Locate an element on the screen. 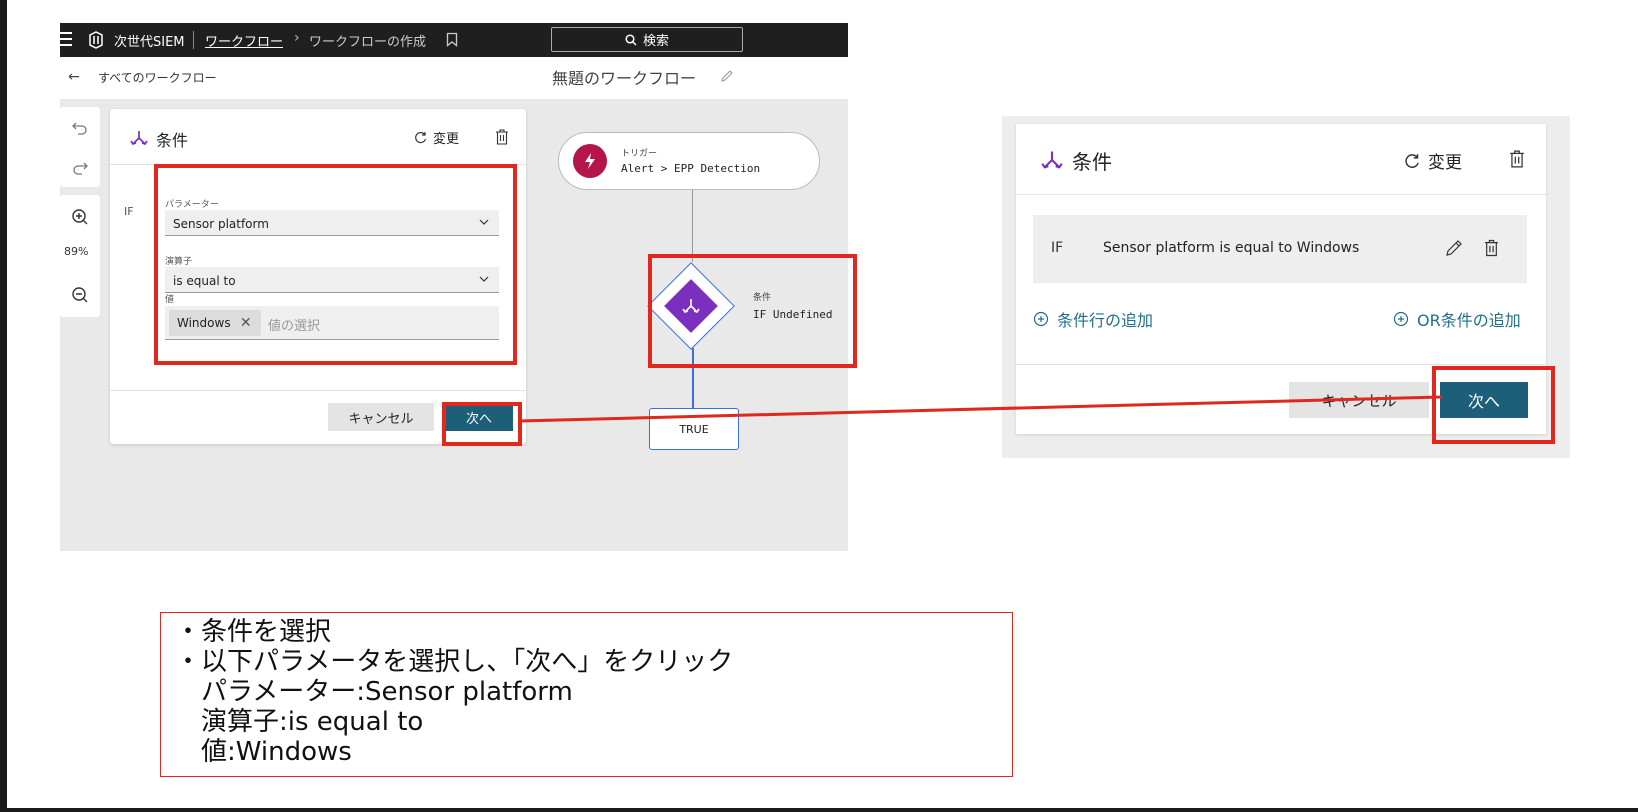  top-nav-bar: 次世代SIEM ワークフロー › ワークフローの作成 検索 is located at coordinates (454, 40).